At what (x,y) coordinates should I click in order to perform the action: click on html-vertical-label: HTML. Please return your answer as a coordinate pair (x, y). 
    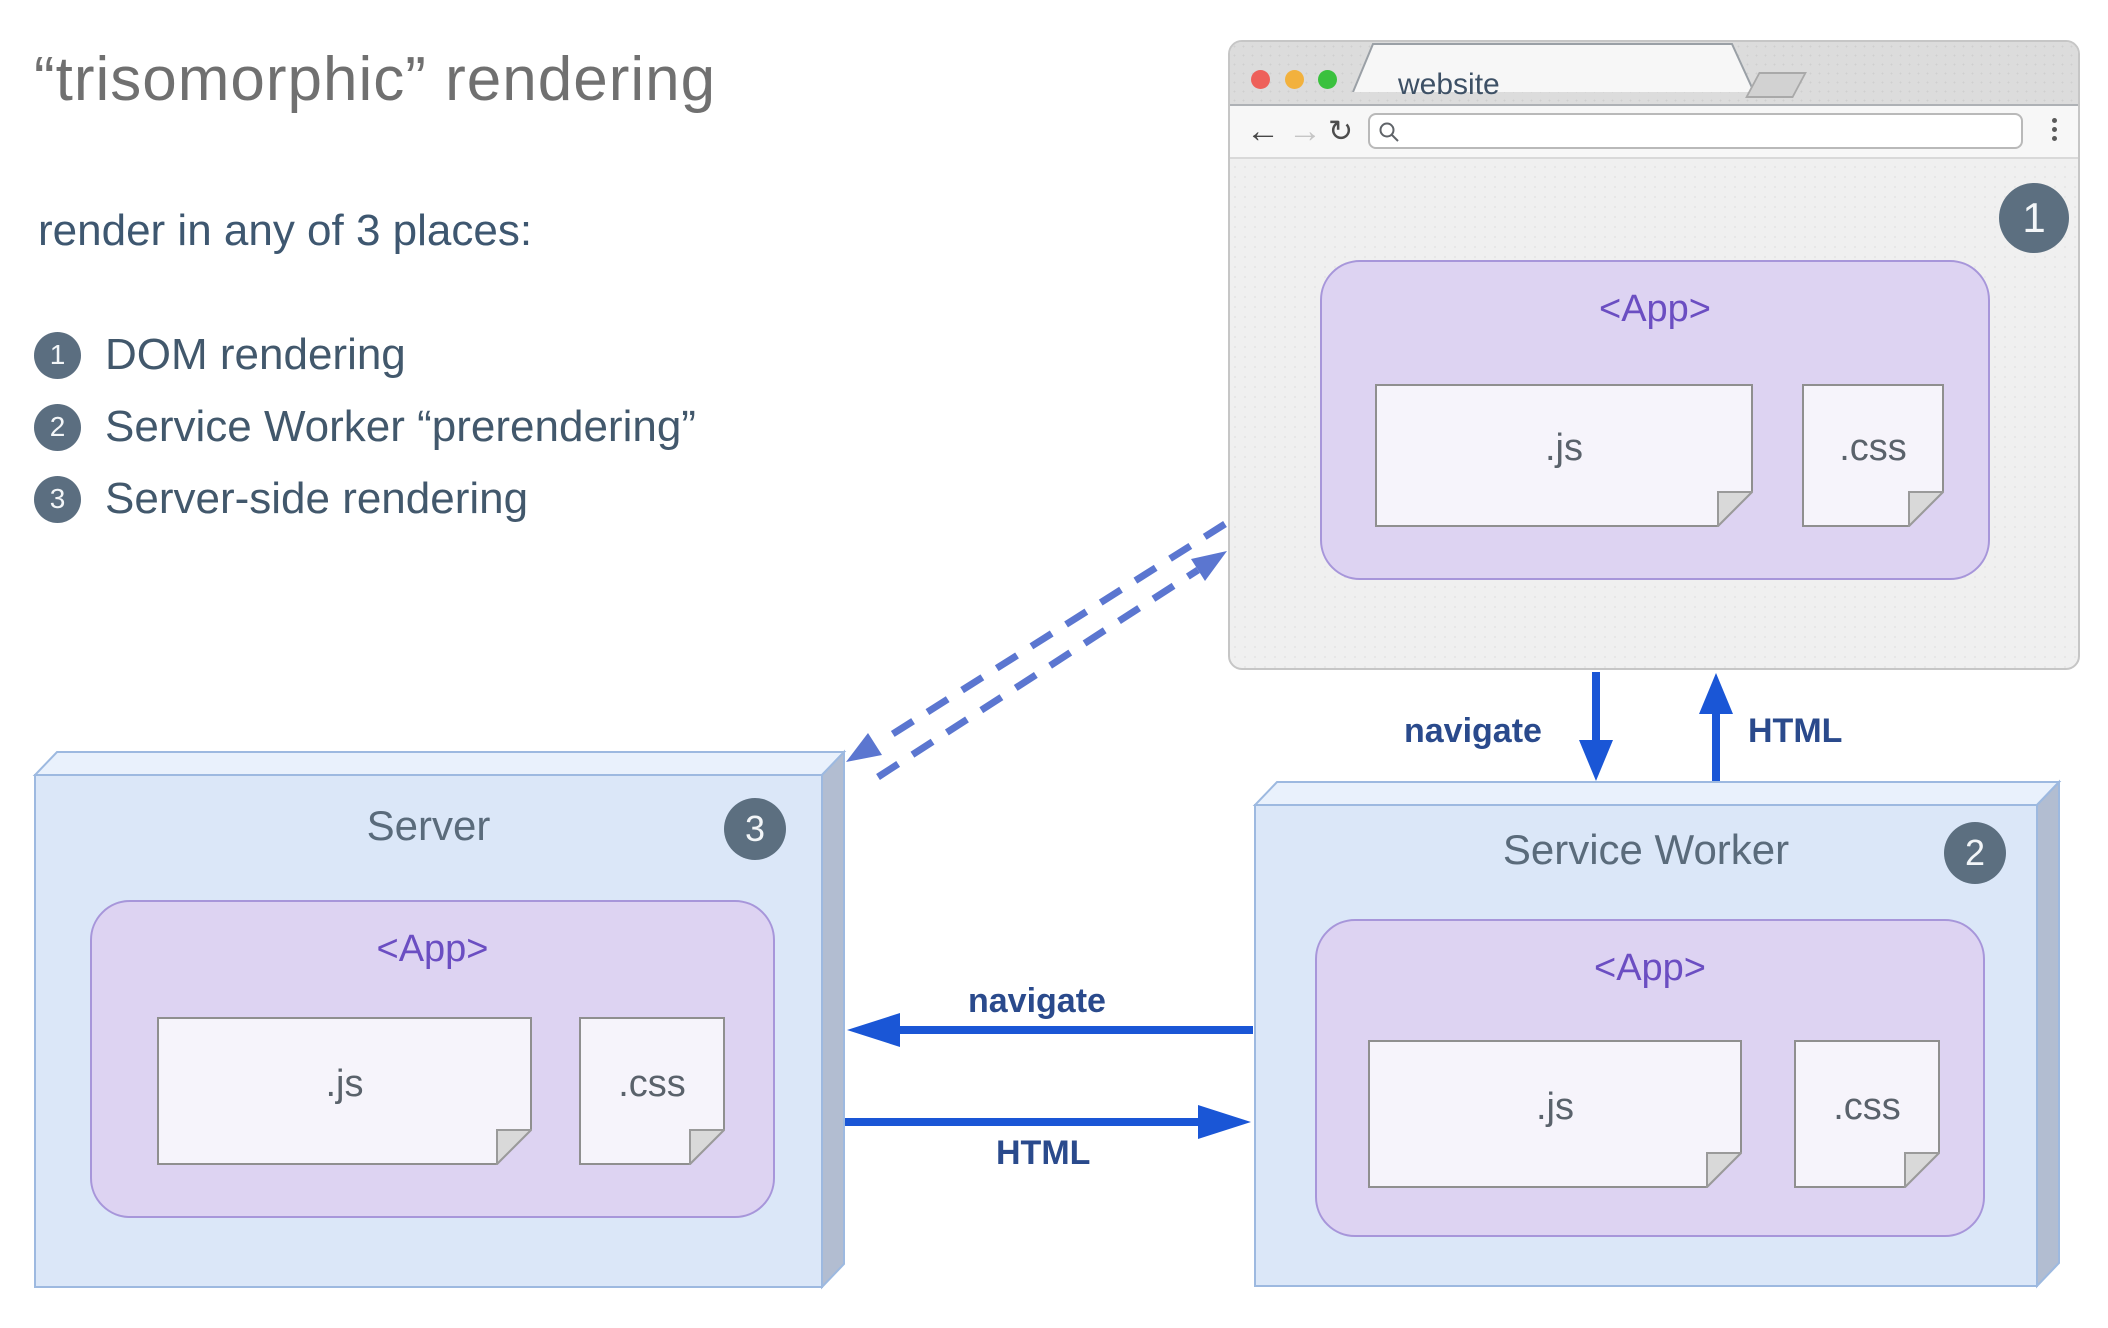
    Looking at the image, I should click on (1795, 731).